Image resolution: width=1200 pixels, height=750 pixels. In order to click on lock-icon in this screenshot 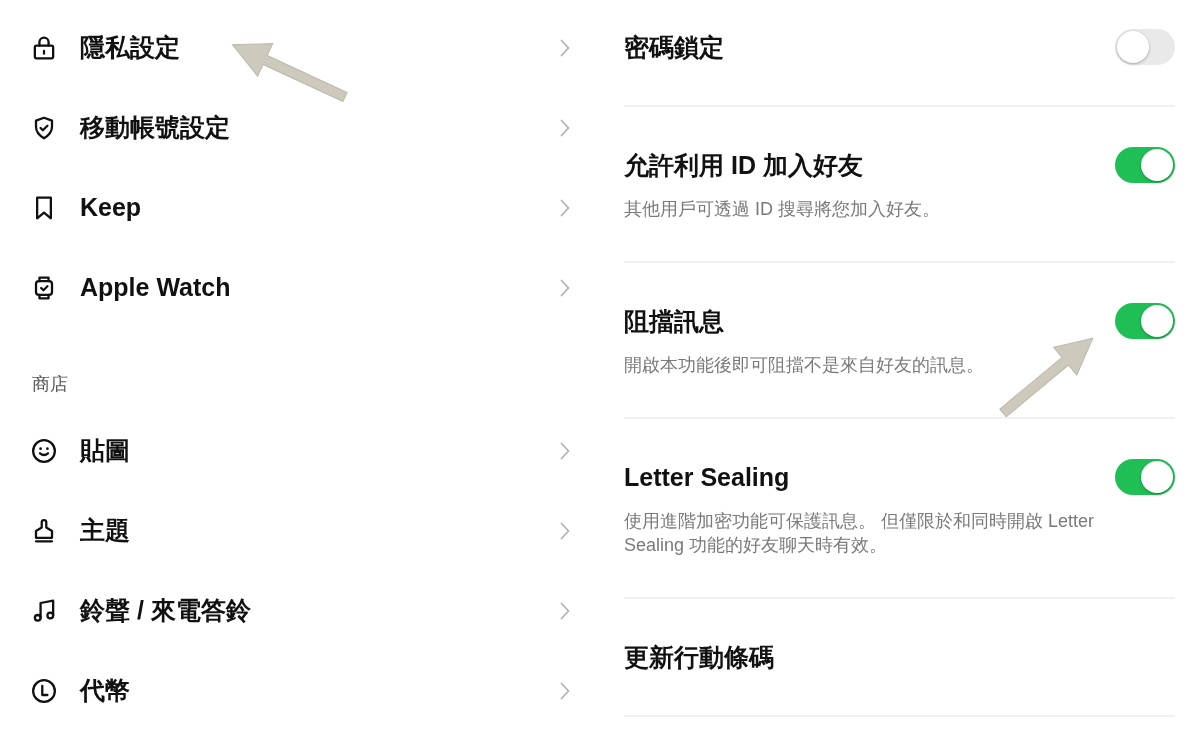, I will do `click(44, 48)`.